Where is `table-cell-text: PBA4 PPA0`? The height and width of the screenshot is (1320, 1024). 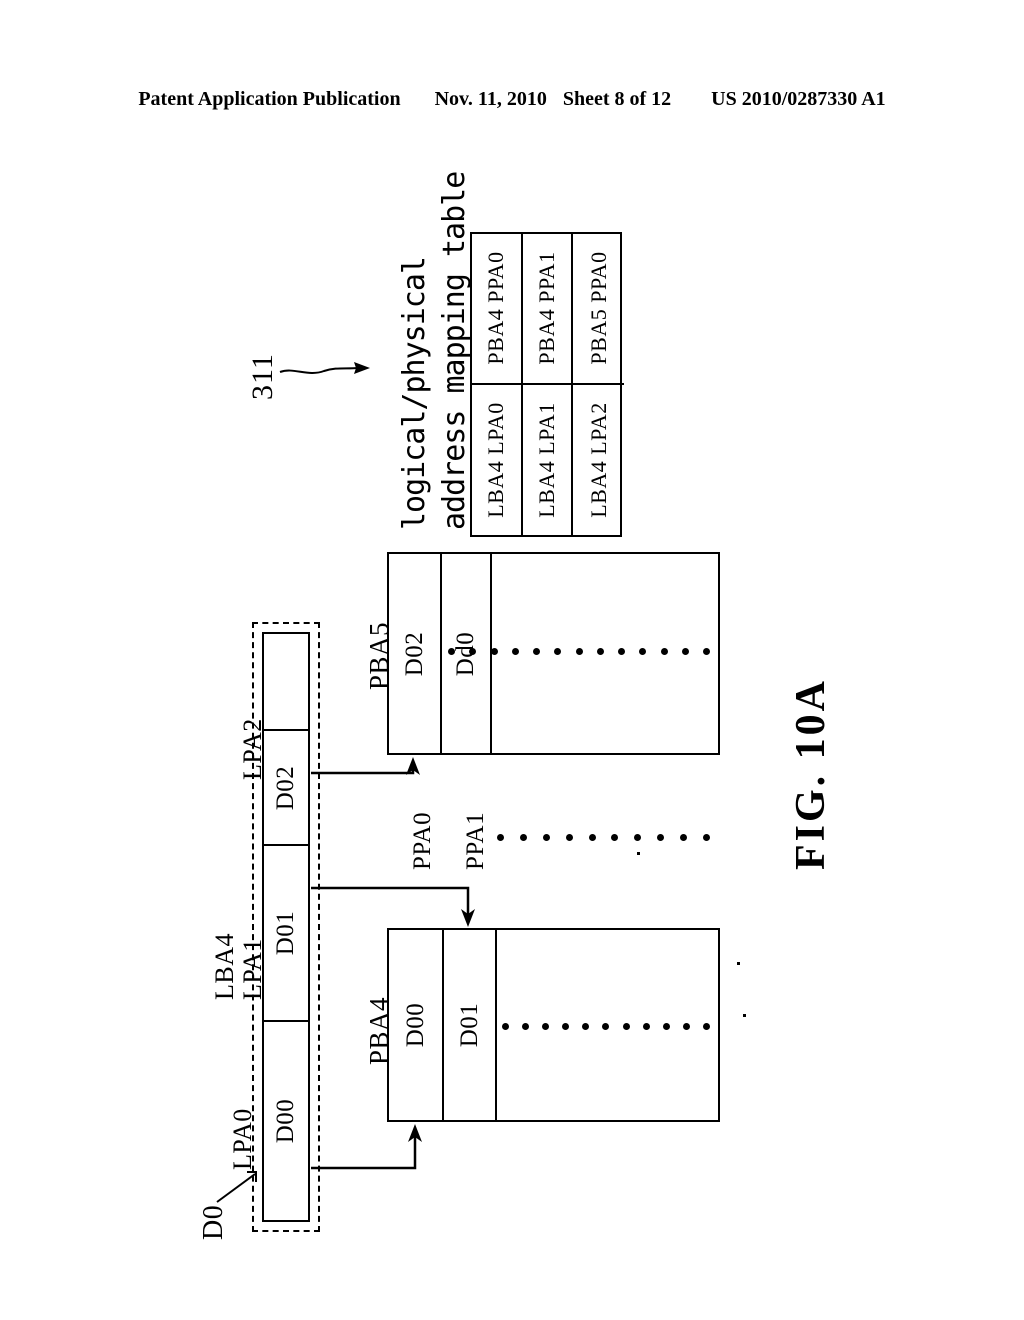
table-cell-text: PBA4 PPA0 is located at coordinates (496, 308).